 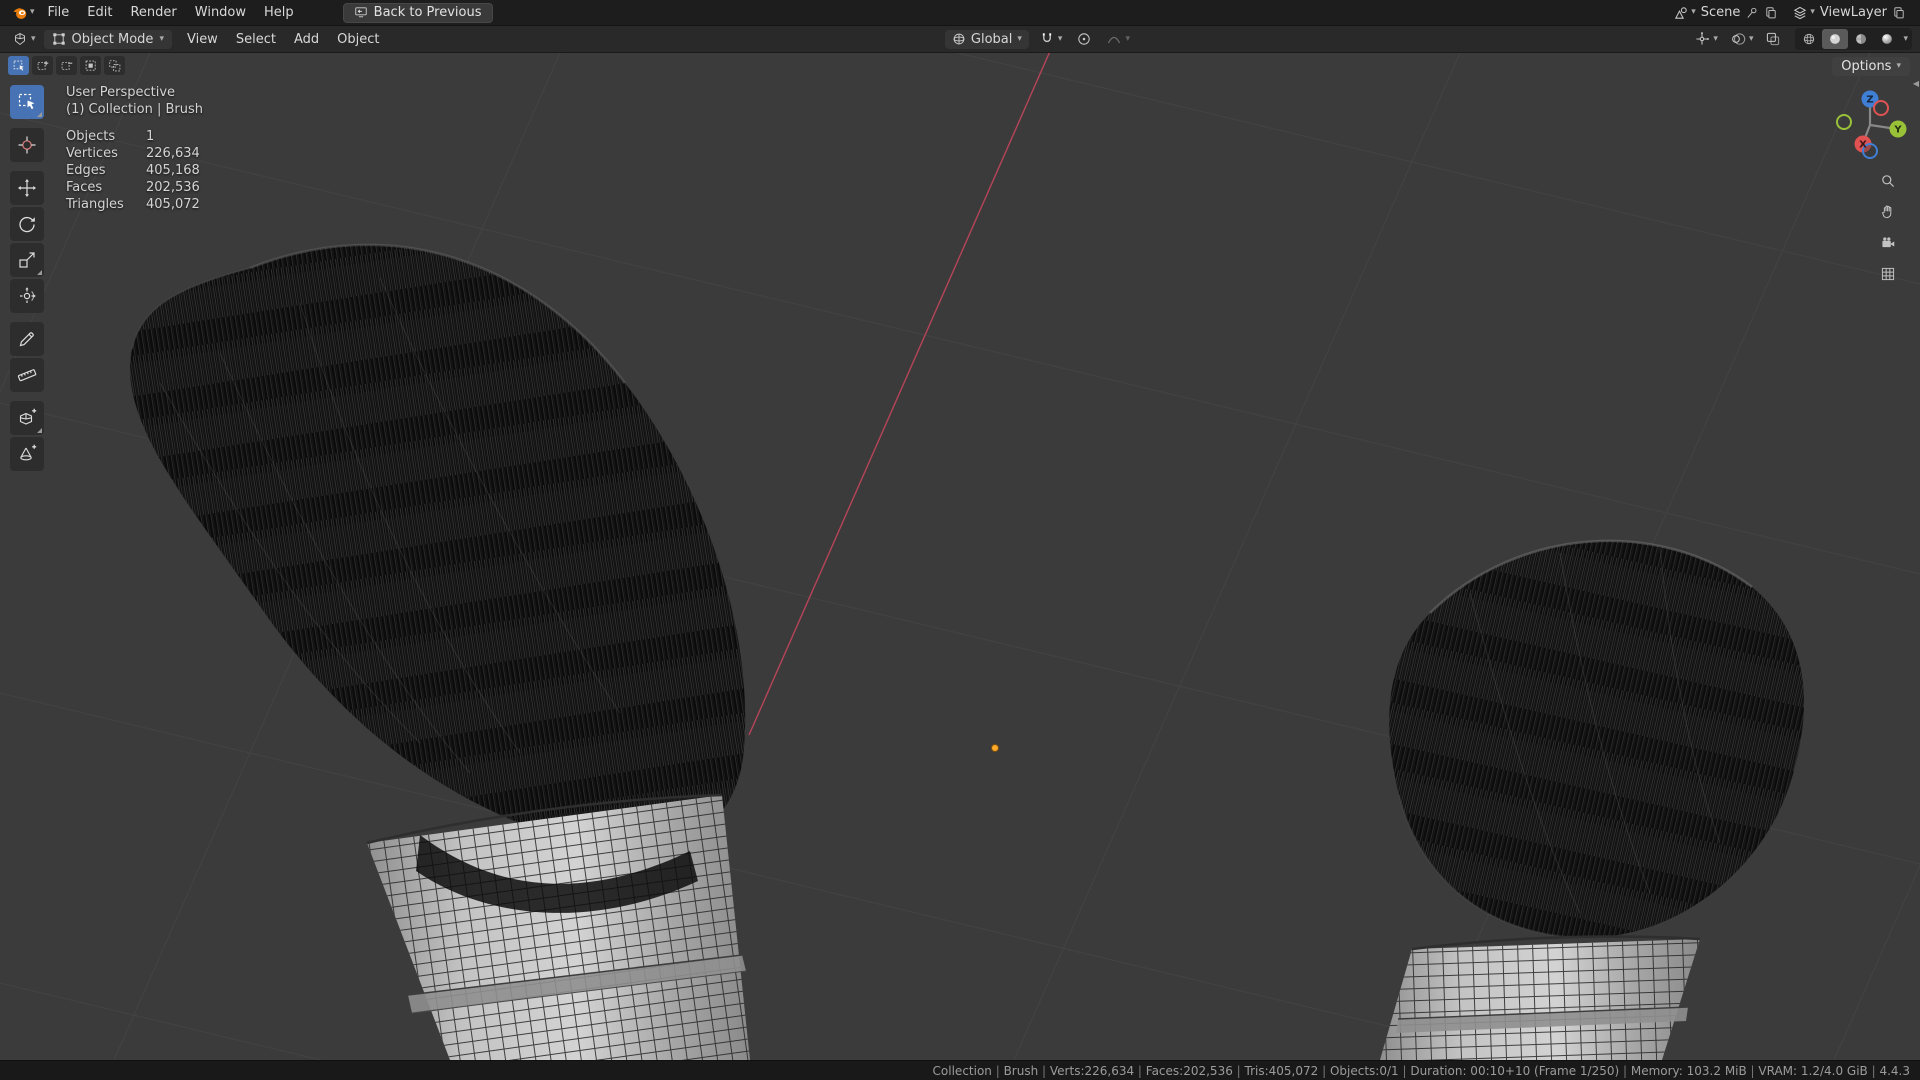 What do you see at coordinates (23, 13) in the screenshot?
I see `blender-menu-button: ▾` at bounding box center [23, 13].